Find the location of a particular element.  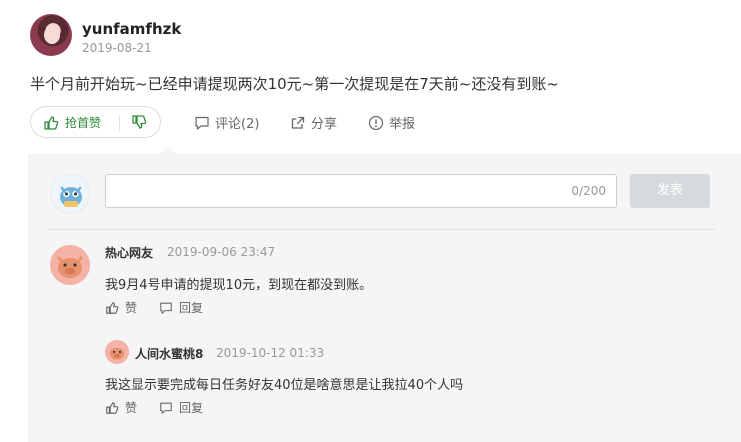

post-date: 2019-08-21 is located at coordinates (117, 48).